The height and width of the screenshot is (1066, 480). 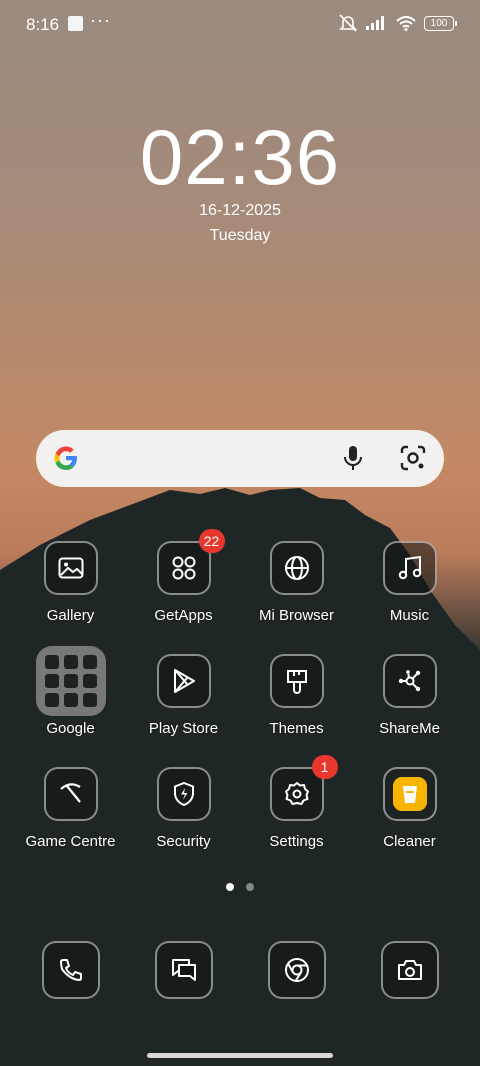 I want to click on chrome-icon, so click(x=296, y=970).